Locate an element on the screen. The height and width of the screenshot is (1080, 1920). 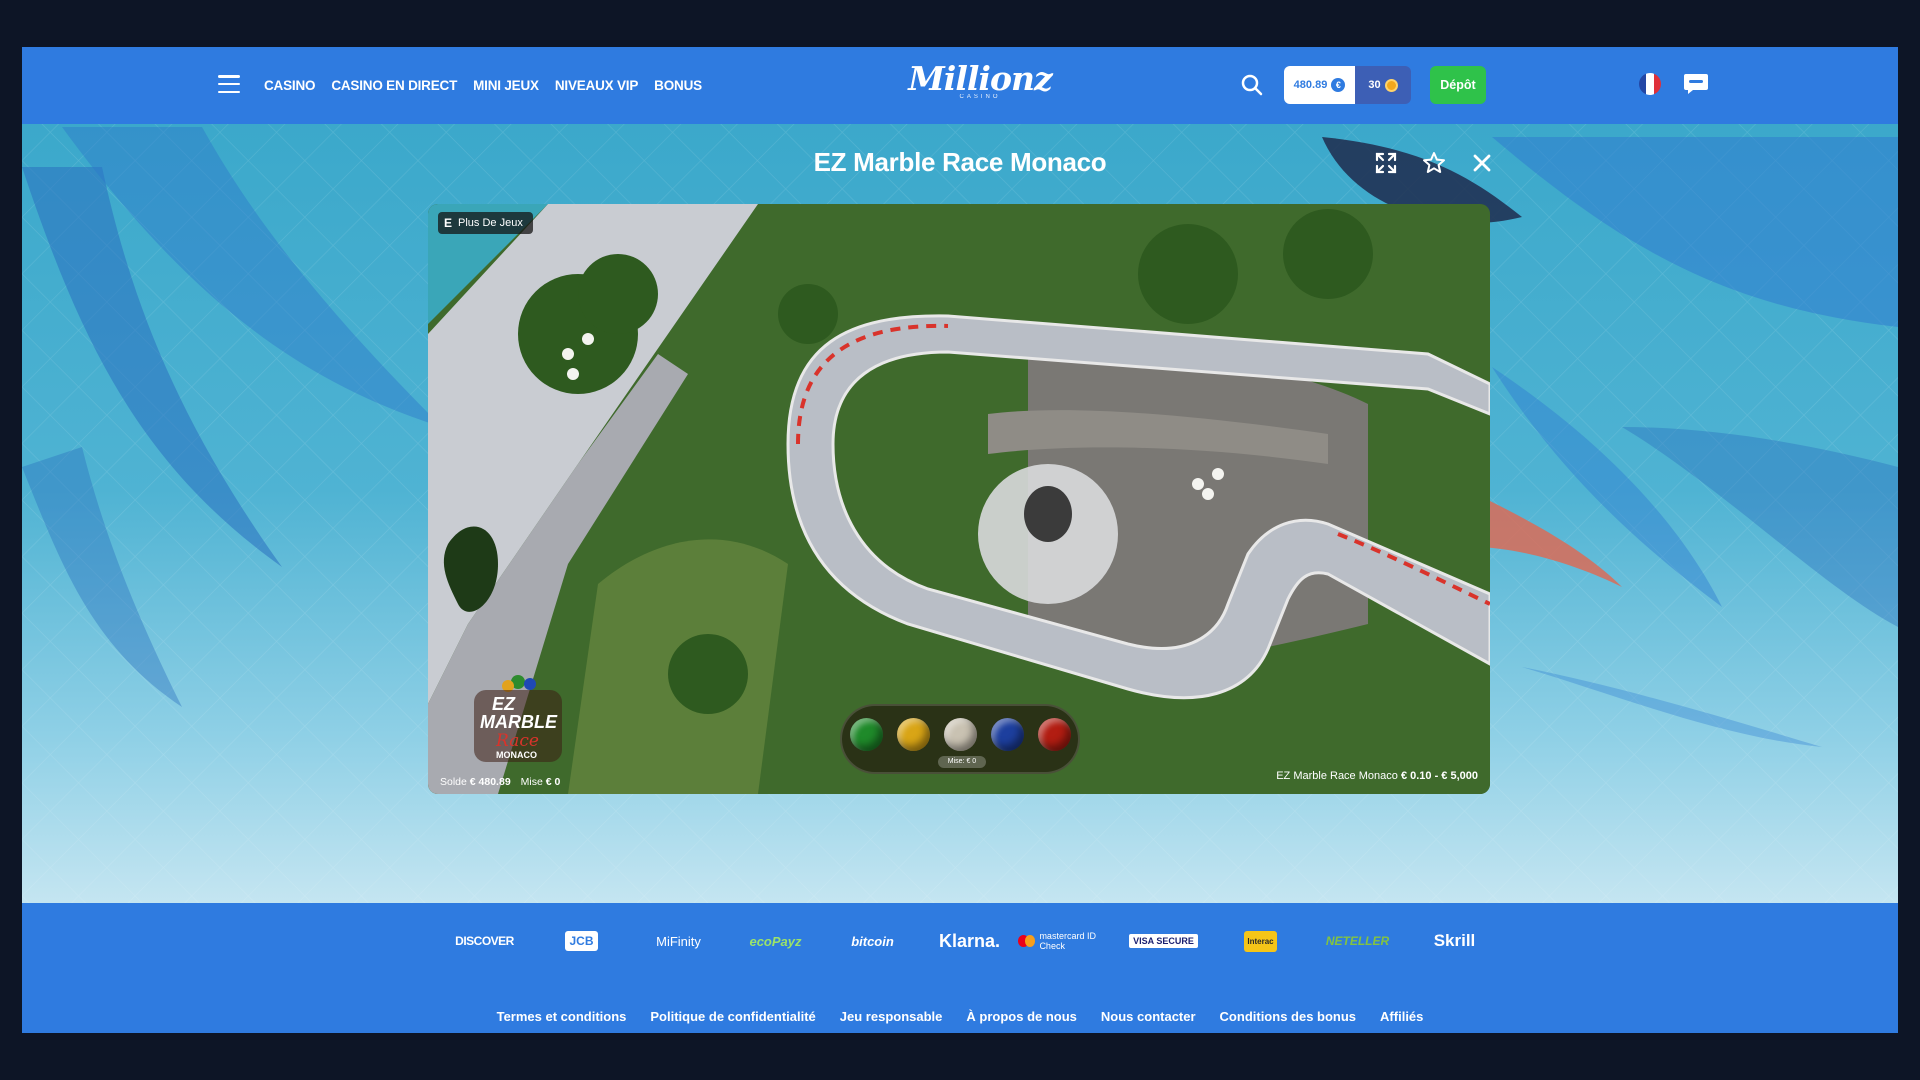
bet-info: Mise € 0 is located at coordinates (541, 782).